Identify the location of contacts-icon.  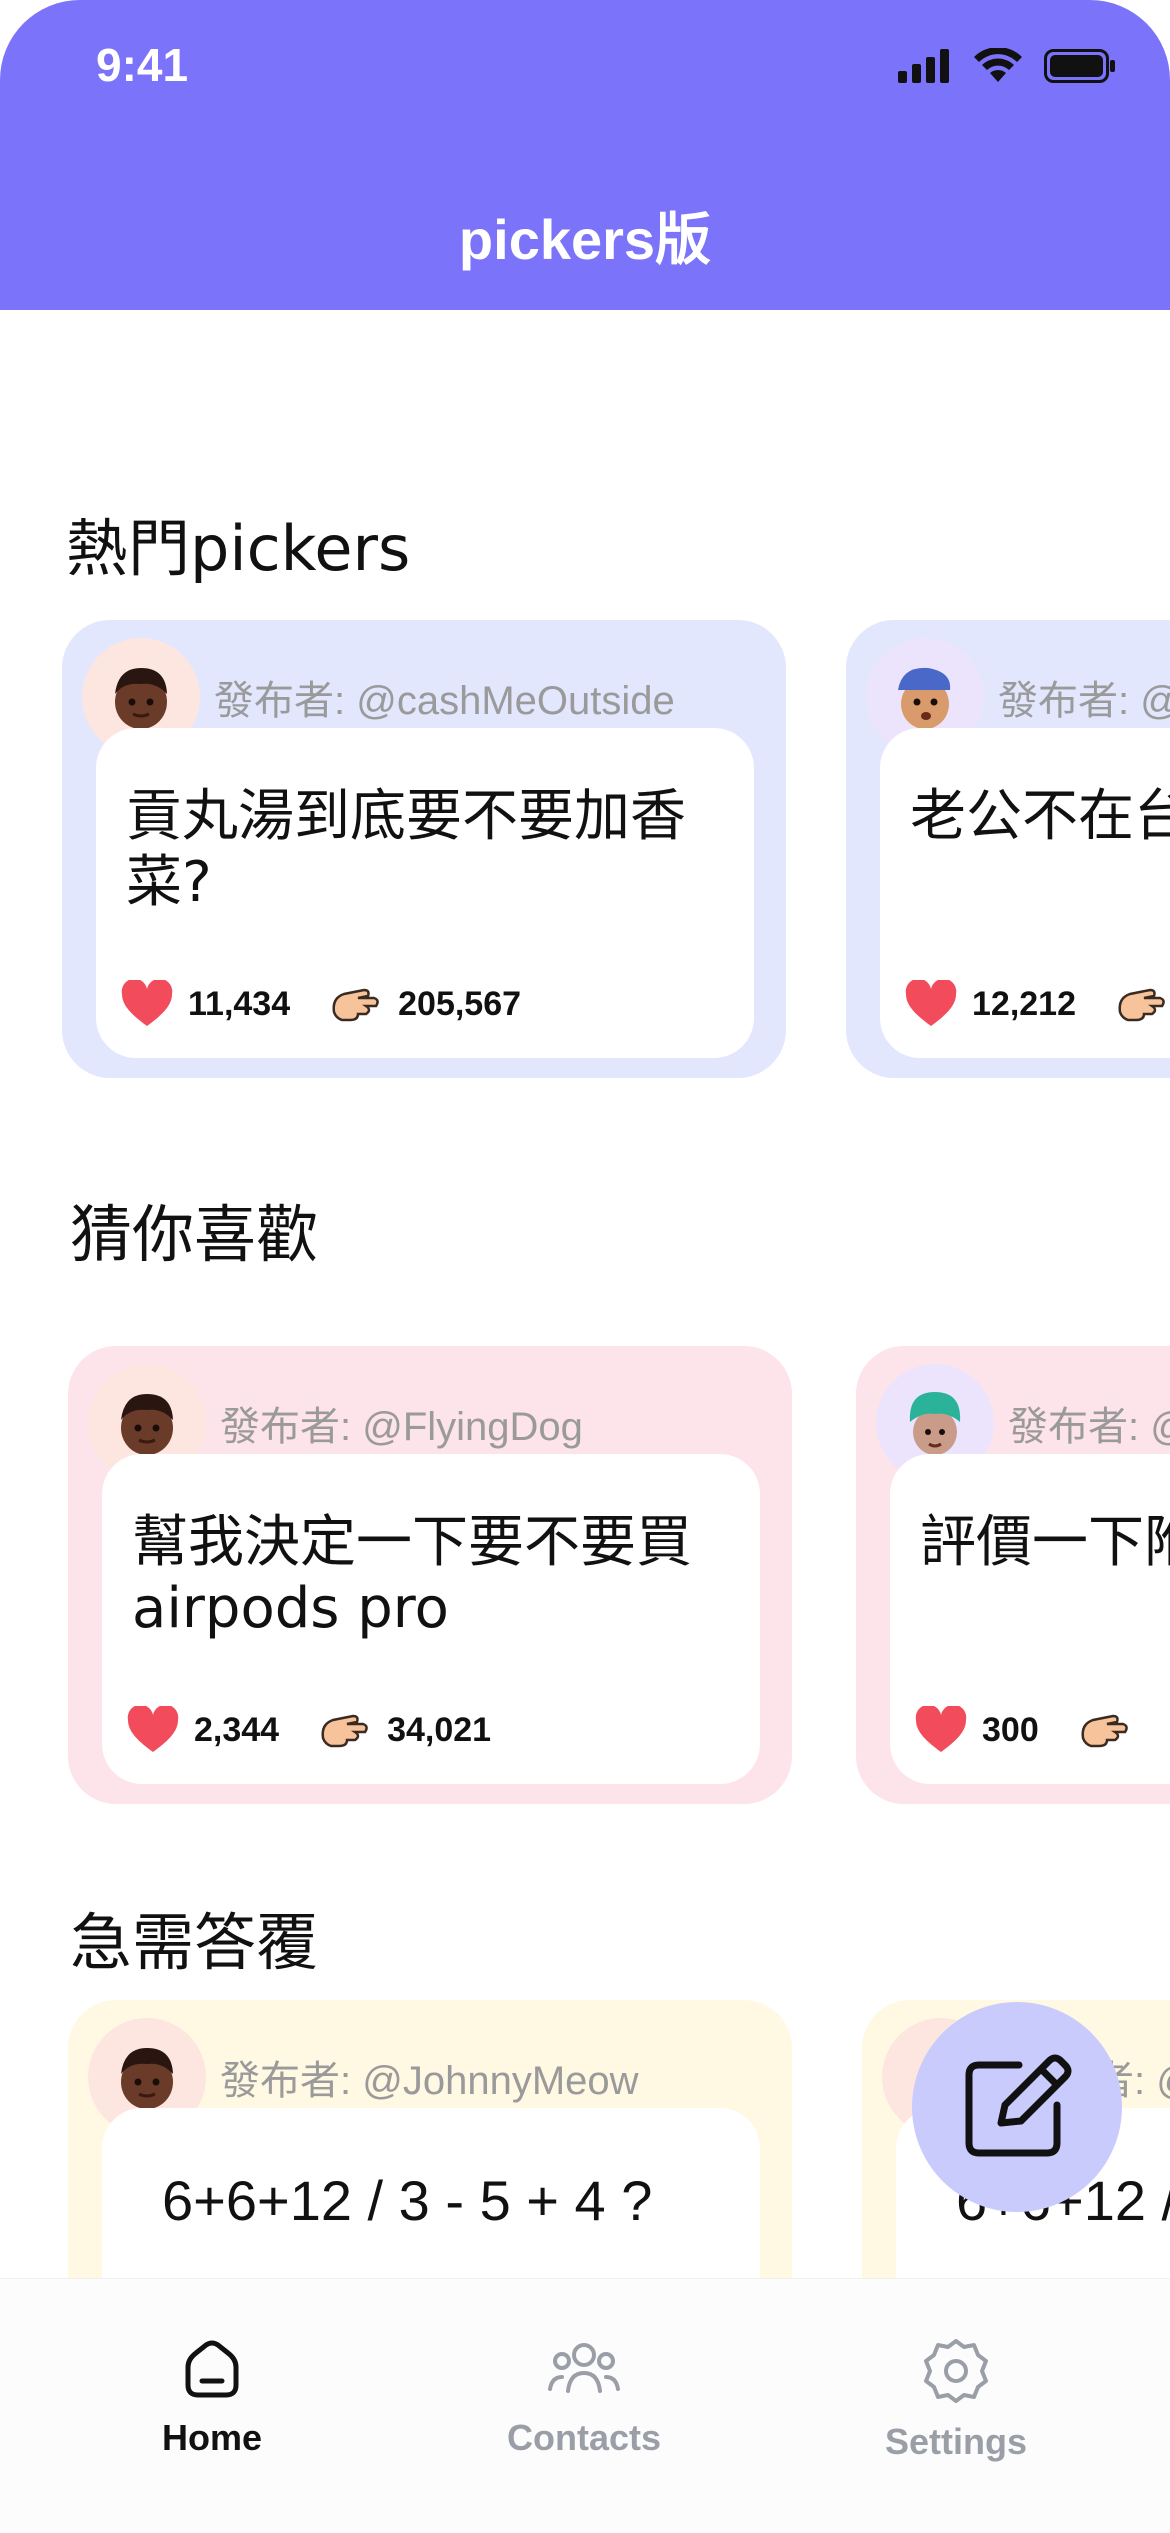
(584, 2368).